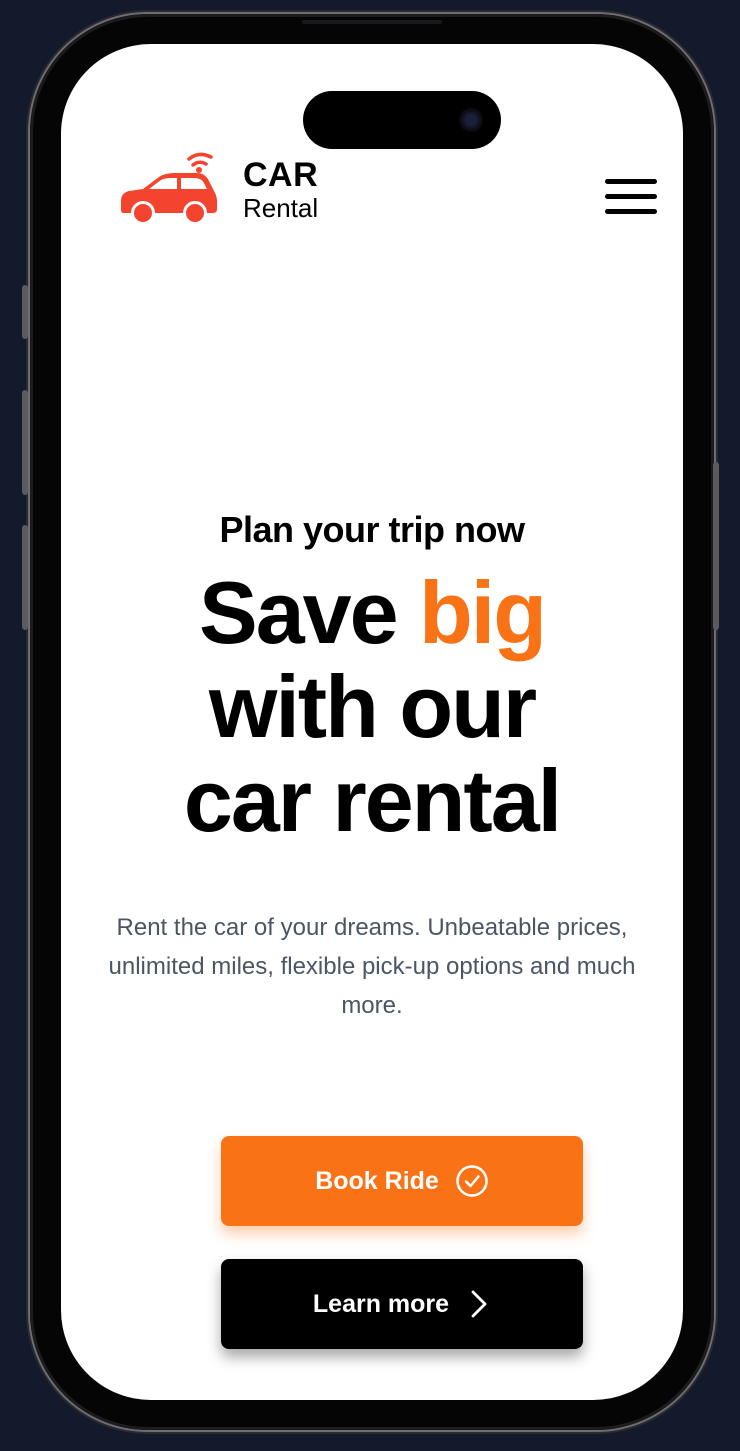 This screenshot has width=740, height=1451. I want to click on camera-icon, so click(471, 120).